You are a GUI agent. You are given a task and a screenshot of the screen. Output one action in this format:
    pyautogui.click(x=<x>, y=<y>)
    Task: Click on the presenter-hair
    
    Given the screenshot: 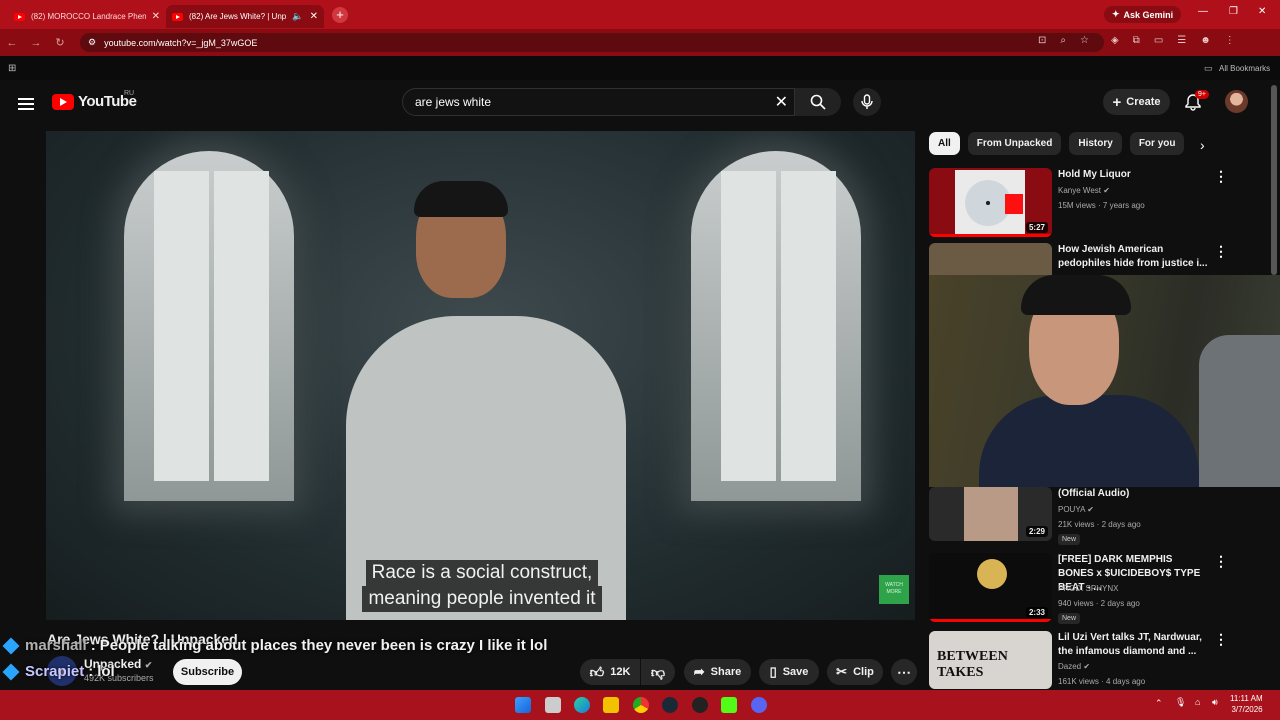 What is the action you would take?
    pyautogui.click(x=461, y=199)
    